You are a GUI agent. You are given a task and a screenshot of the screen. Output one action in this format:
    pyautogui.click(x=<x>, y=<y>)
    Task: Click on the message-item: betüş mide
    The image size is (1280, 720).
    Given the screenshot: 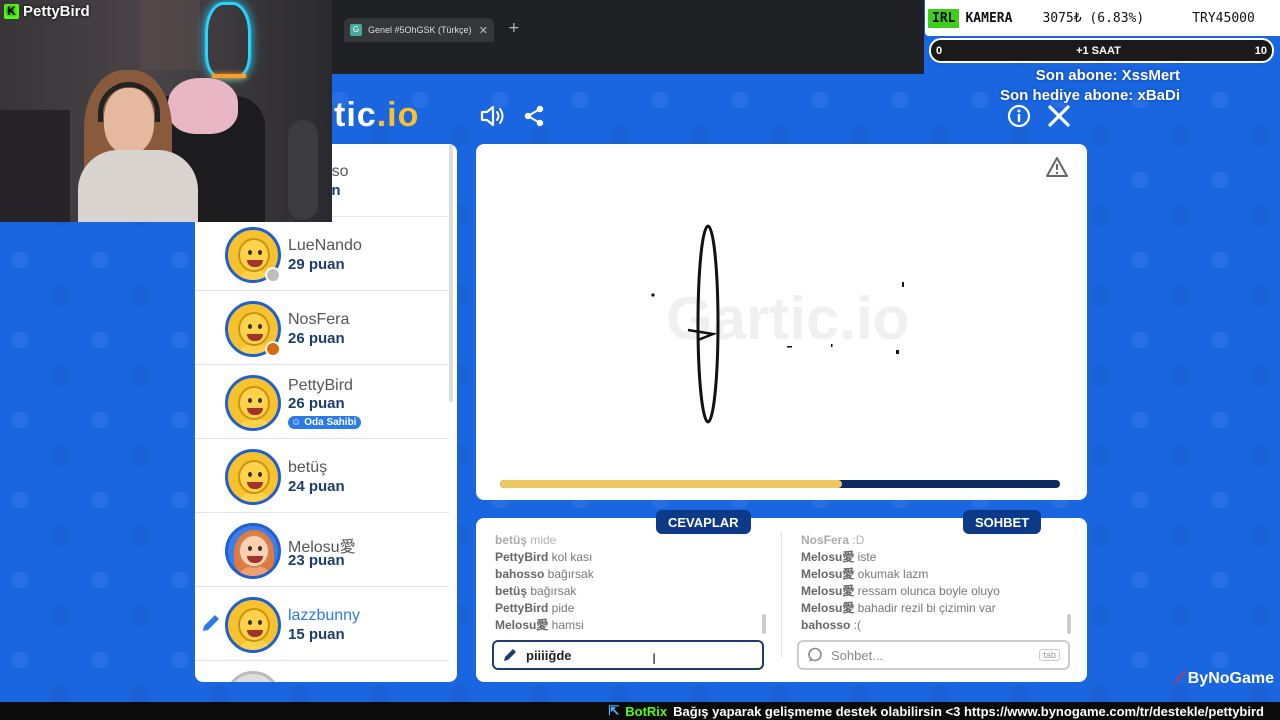 What is the action you would take?
    pyautogui.click(x=630, y=540)
    